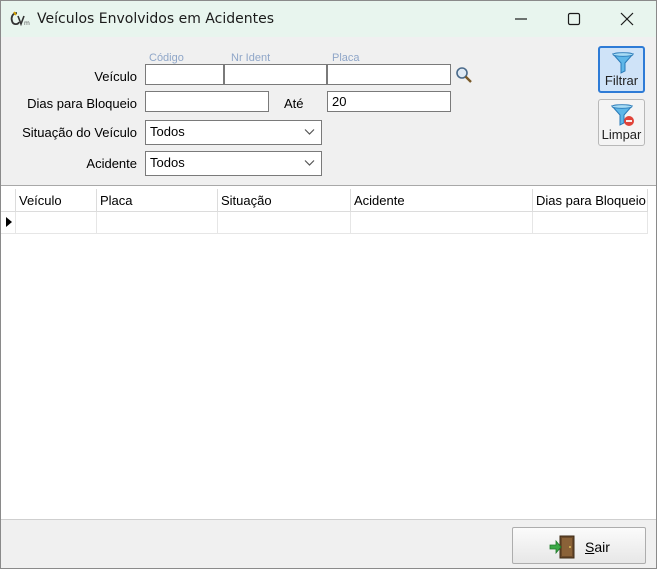 This screenshot has width=657, height=569. Describe the element at coordinates (27, 23) in the screenshot. I see `svg-text: m` at that location.